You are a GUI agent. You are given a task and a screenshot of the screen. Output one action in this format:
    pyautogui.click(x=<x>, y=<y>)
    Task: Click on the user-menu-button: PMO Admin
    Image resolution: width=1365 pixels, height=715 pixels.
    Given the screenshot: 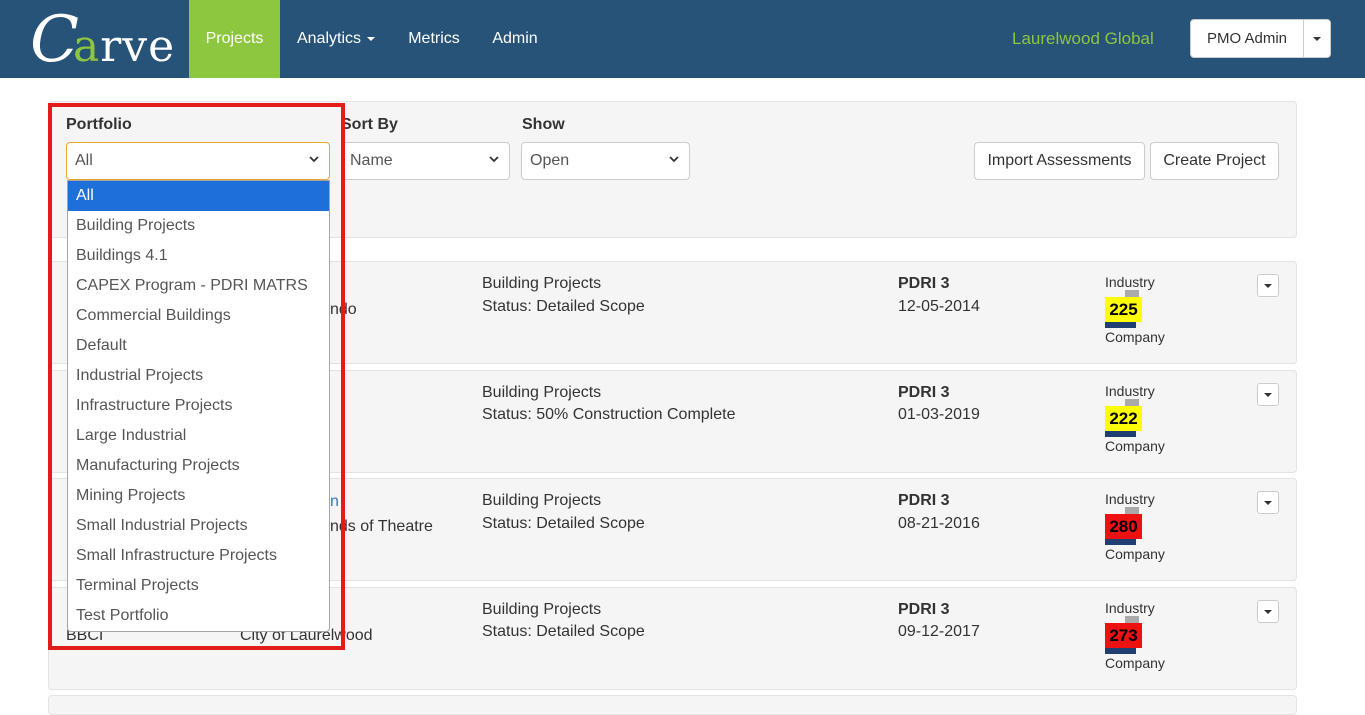 What is the action you would take?
    pyautogui.click(x=1260, y=38)
    